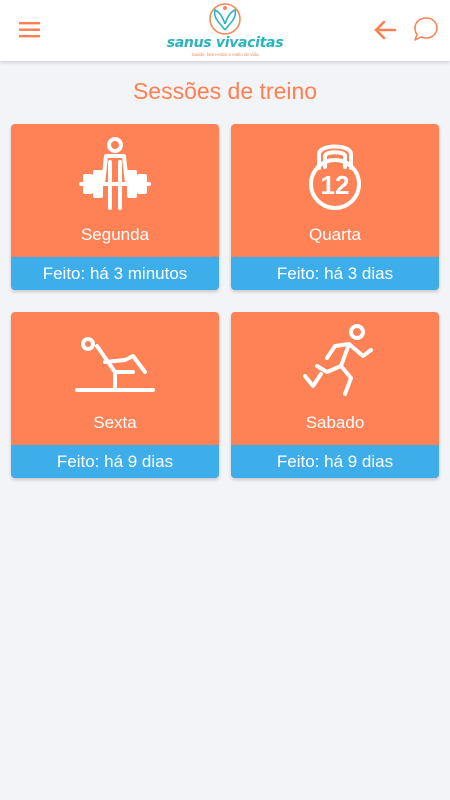 This screenshot has height=800, width=450. I want to click on stretching-icon, so click(115, 364).